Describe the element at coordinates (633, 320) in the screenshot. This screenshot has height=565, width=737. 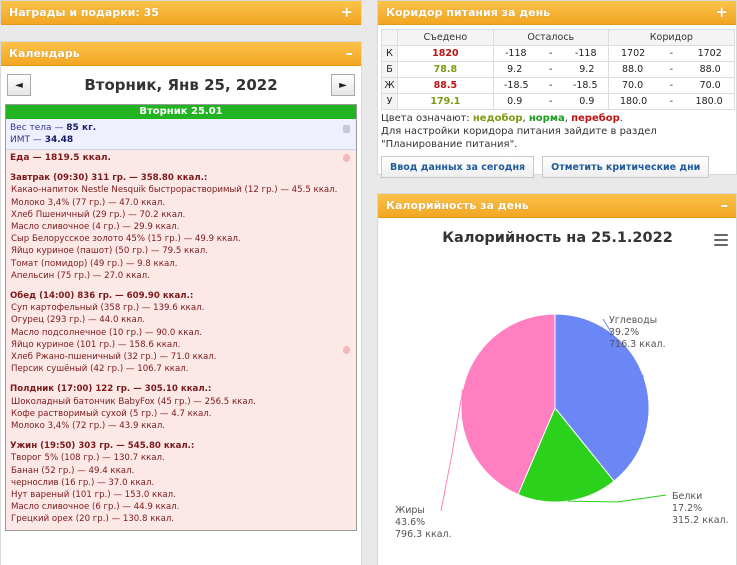
I see `slice-name: Углеводы` at that location.